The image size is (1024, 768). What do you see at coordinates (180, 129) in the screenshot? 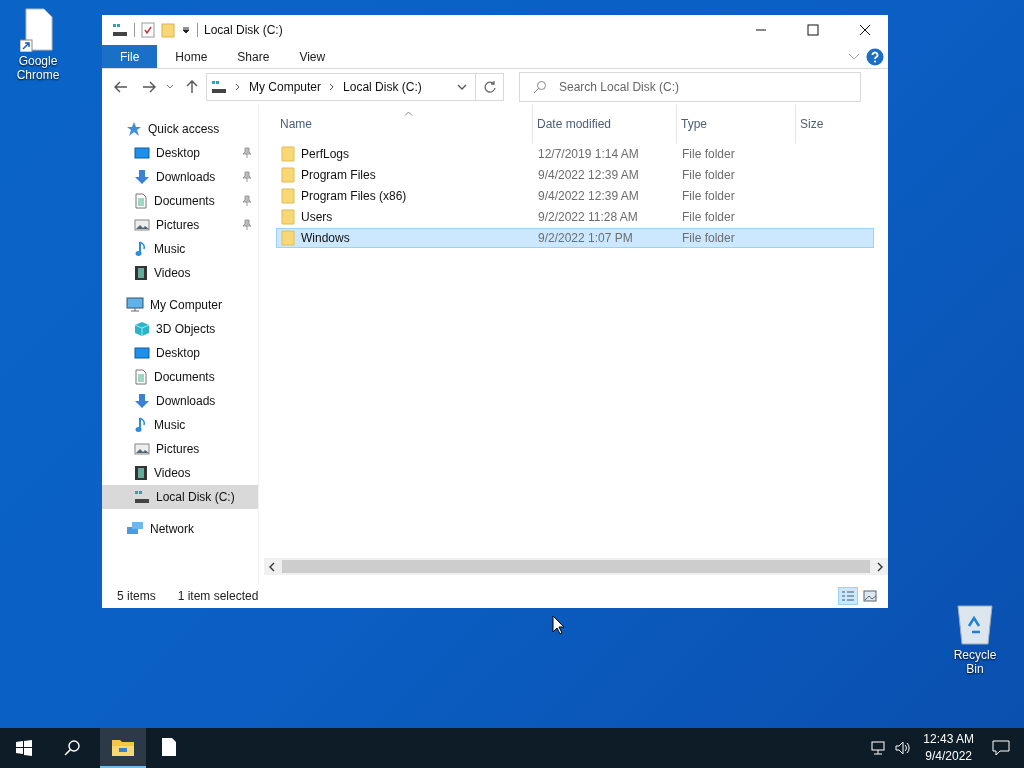
I see `nav-item: Quick access` at bounding box center [180, 129].